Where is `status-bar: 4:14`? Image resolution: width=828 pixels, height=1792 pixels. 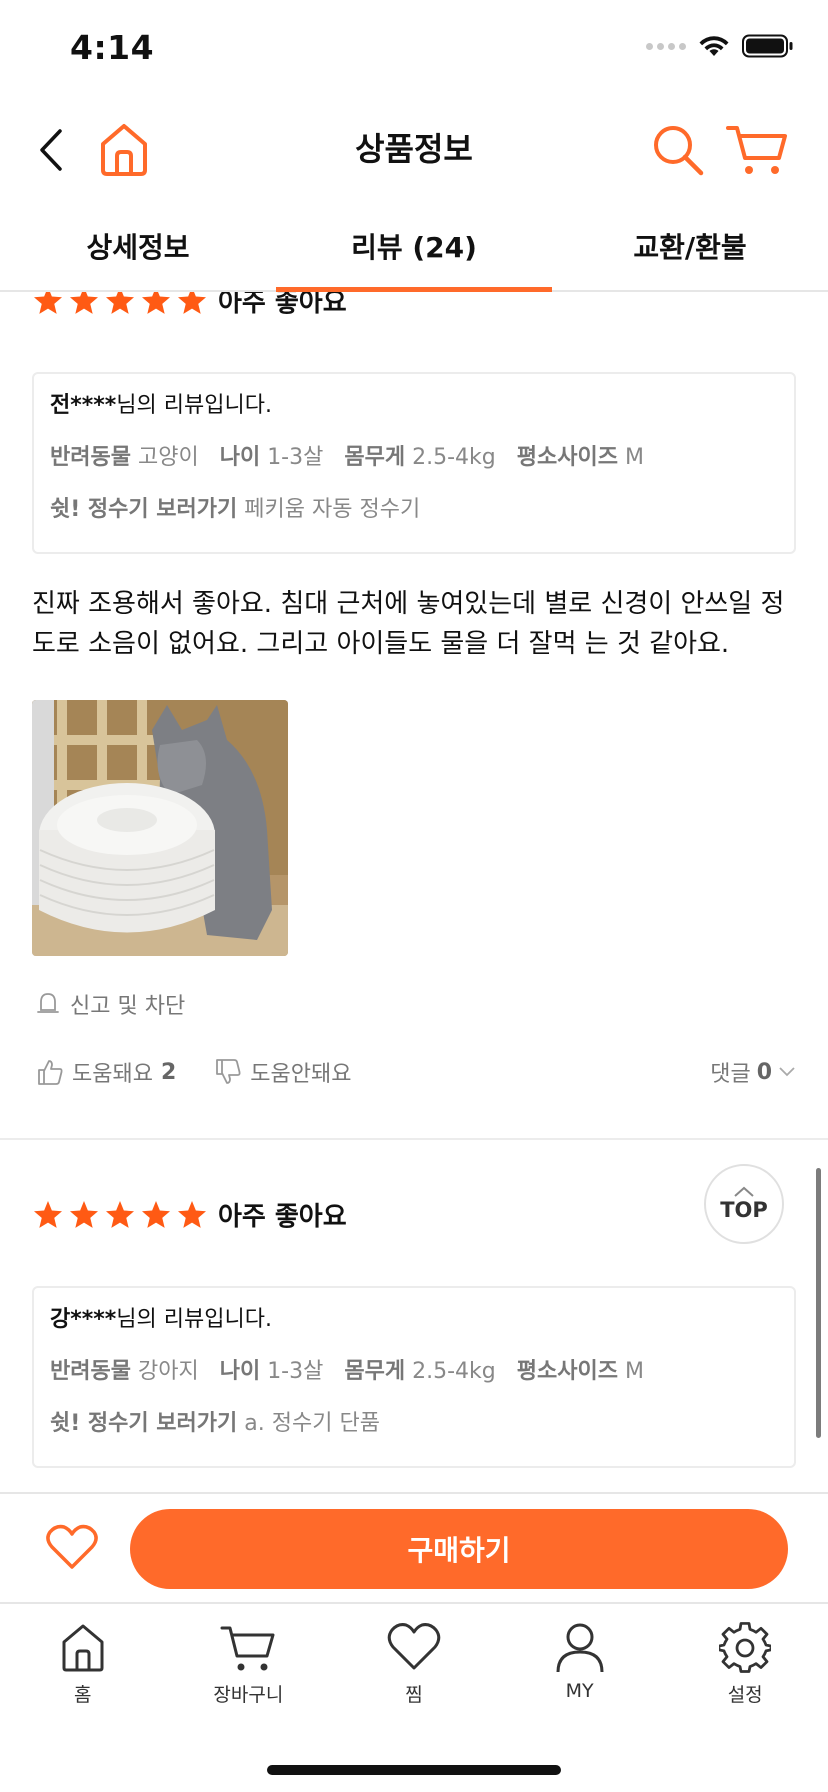 status-bar: 4:14 is located at coordinates (414, 50).